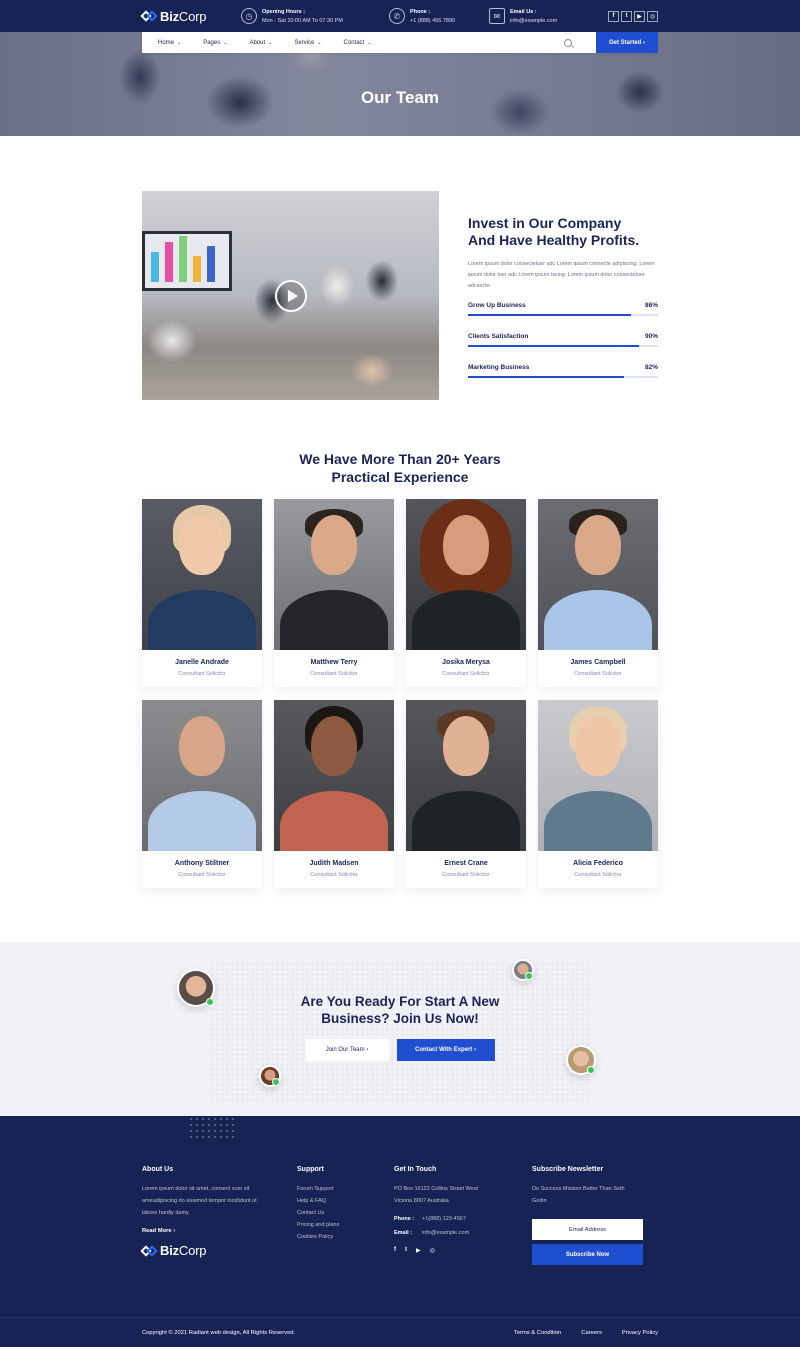 The image size is (800, 1351). Describe the element at coordinates (334, 574) in the screenshot. I see `member-photo` at that location.